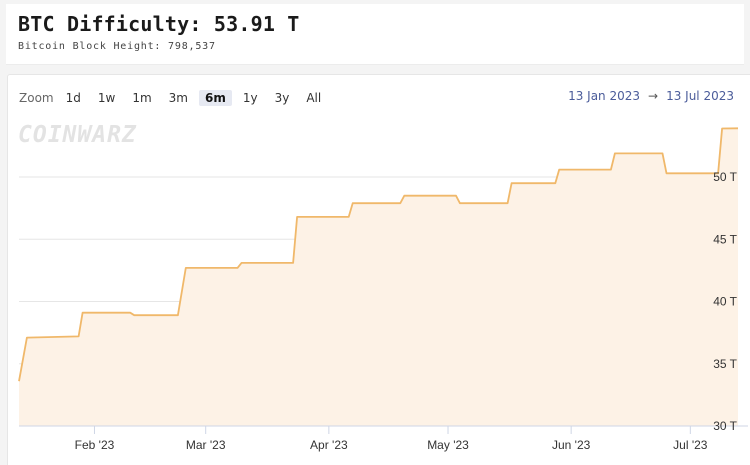 This screenshot has width=750, height=465. What do you see at coordinates (383, 429) in the screenshot?
I see `x-axis` at bounding box center [383, 429].